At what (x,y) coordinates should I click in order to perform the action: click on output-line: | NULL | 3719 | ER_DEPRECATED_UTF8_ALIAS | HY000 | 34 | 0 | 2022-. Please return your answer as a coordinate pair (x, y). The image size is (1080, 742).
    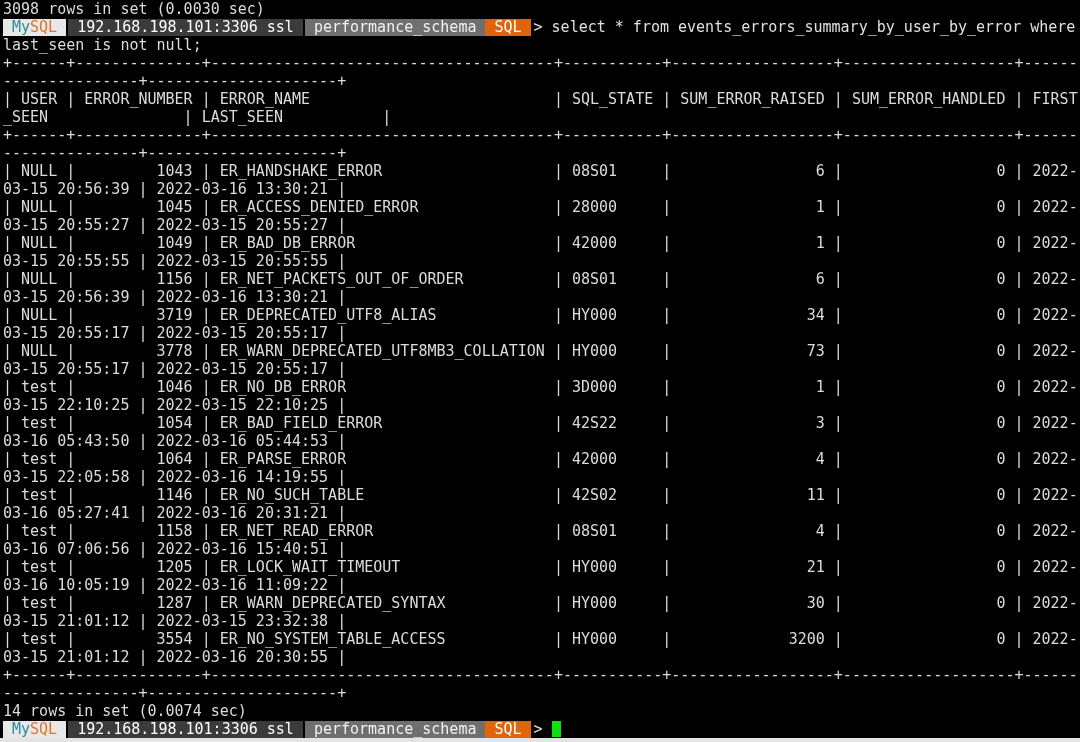
    Looking at the image, I should click on (540, 315).